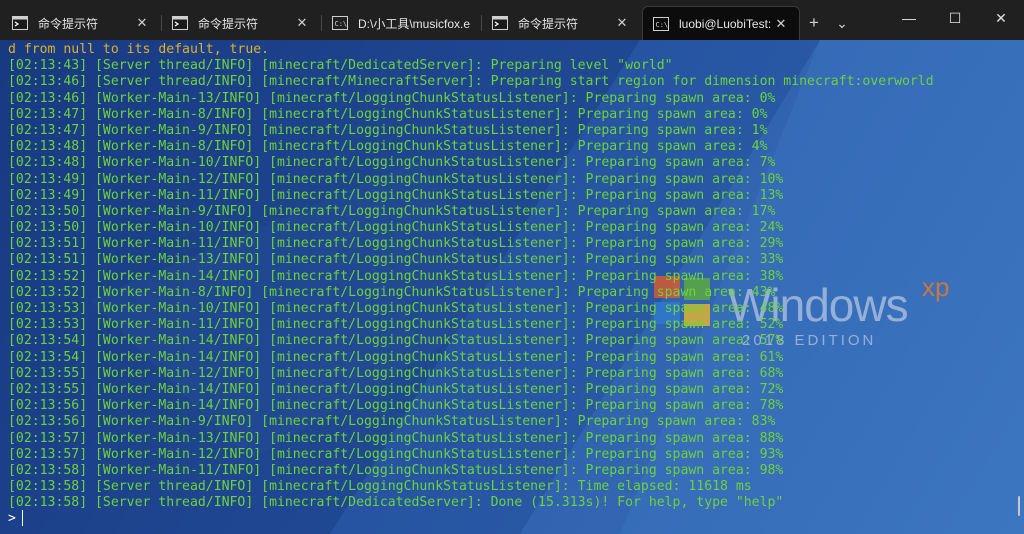 The height and width of the screenshot is (534, 1024). I want to click on new-tab-button: +, so click(814, 23).